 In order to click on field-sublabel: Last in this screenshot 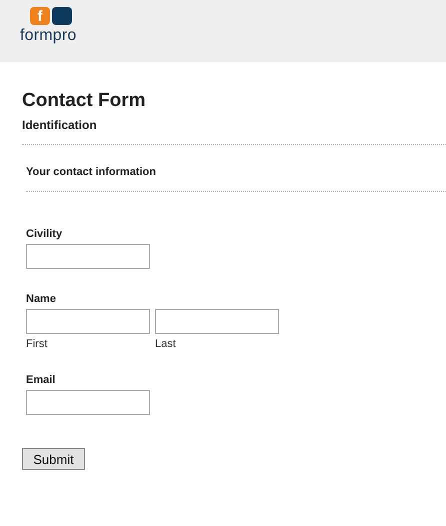, I will do `click(166, 344)`.